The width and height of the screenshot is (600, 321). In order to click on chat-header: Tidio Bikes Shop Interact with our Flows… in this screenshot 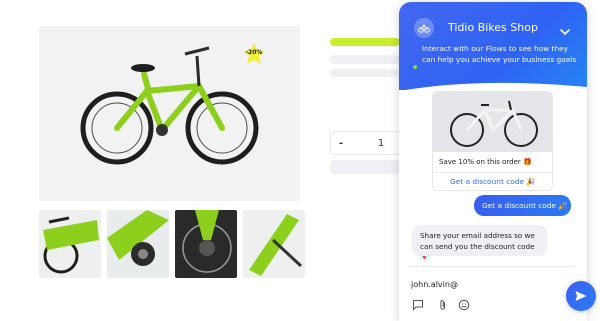, I will do `click(493, 46)`.